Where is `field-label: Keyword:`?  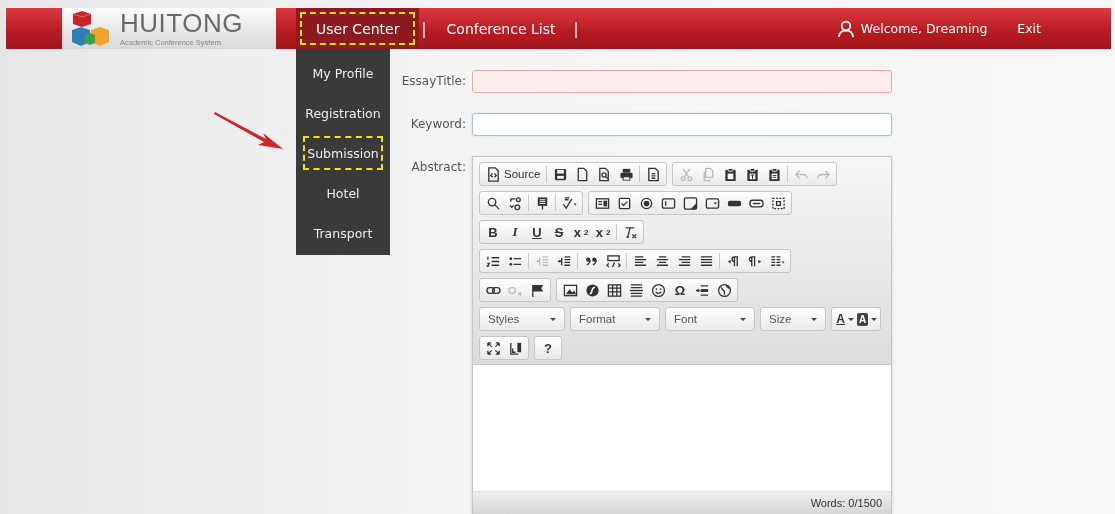 field-label: Keyword: is located at coordinates (437, 124).